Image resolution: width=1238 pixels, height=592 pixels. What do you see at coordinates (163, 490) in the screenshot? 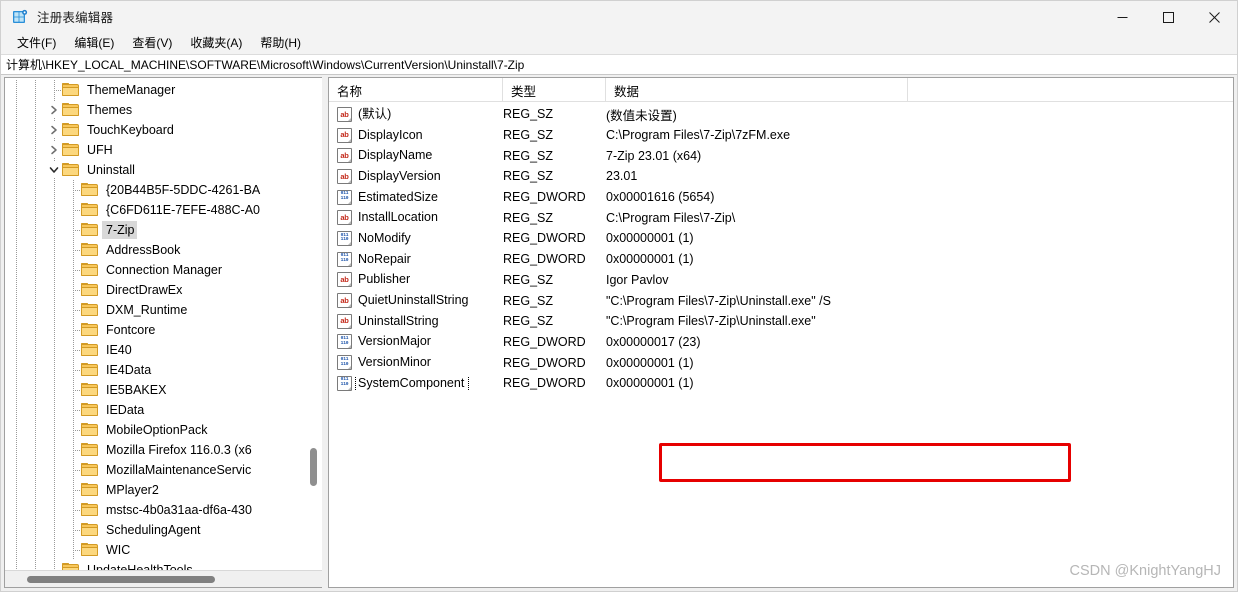
I see `tree-item: MPlayer2` at bounding box center [163, 490].